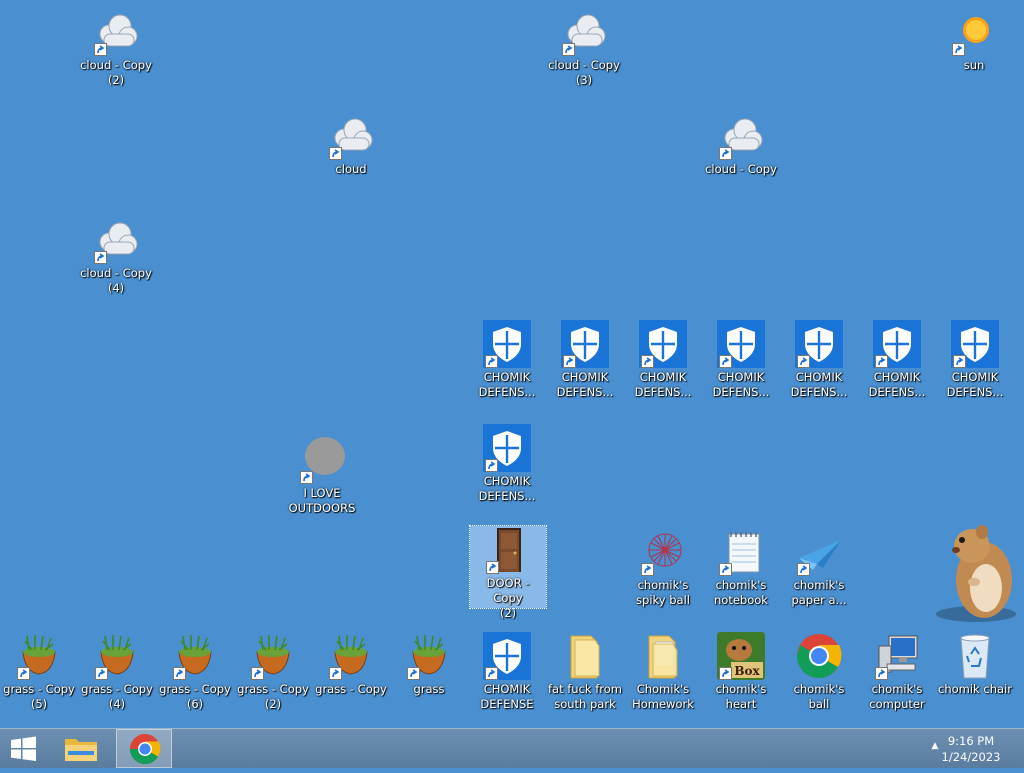 The image size is (1024, 773). I want to click on chomik-spiky-ball-shortcut: chomik's spiky ball, so click(663, 568).